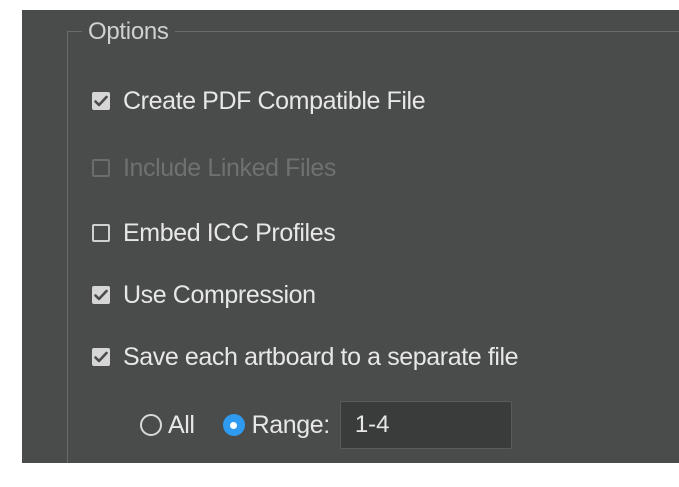 This screenshot has width=679, height=487. Describe the element at coordinates (151, 425) in the screenshot. I see `all-radio-button` at that location.